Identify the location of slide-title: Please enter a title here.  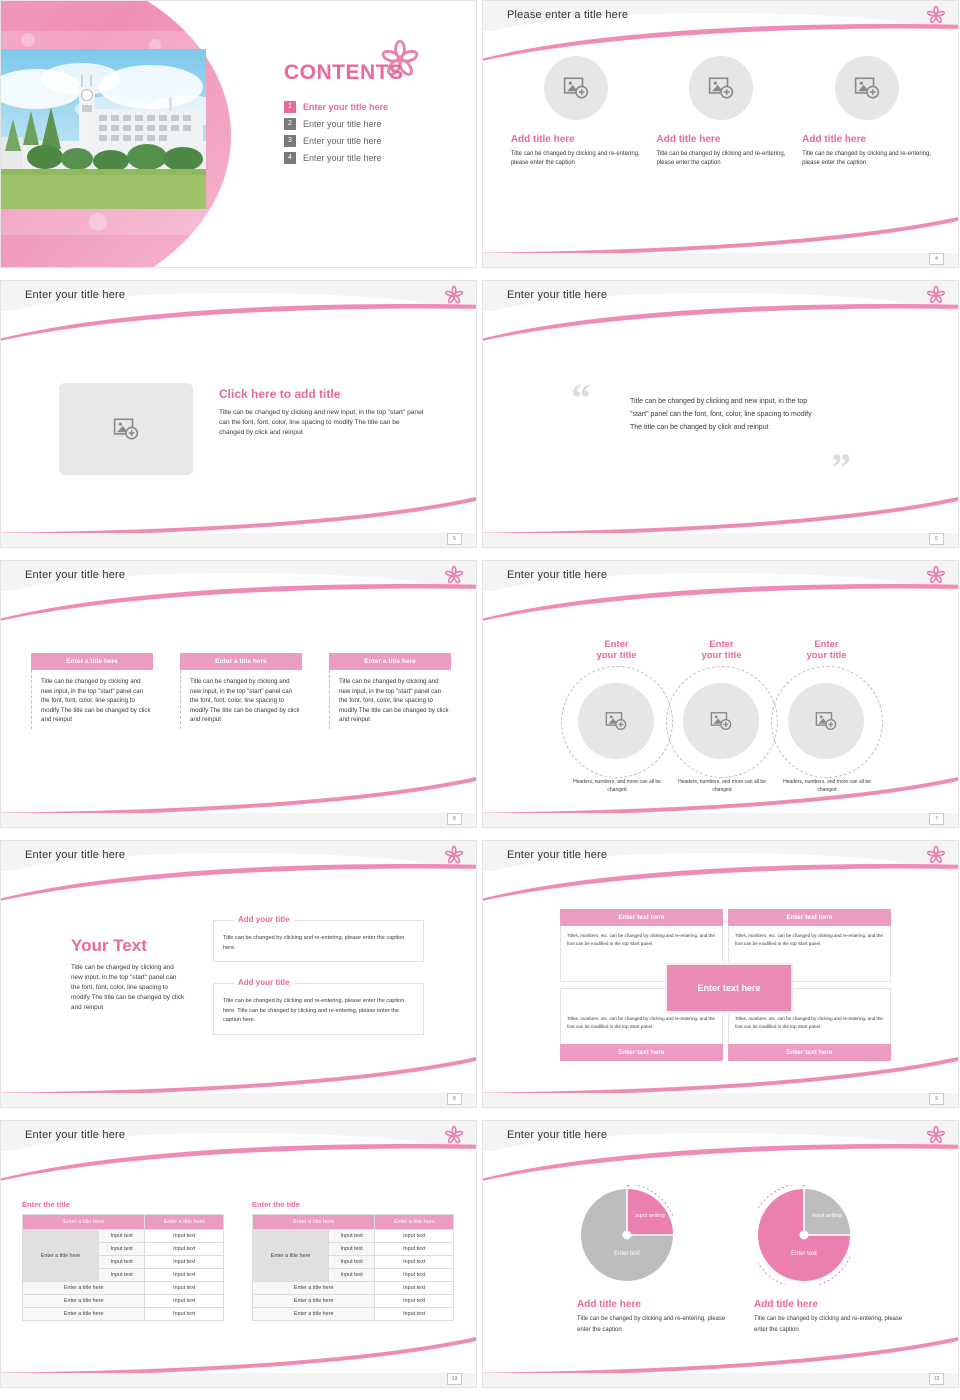
(568, 15).